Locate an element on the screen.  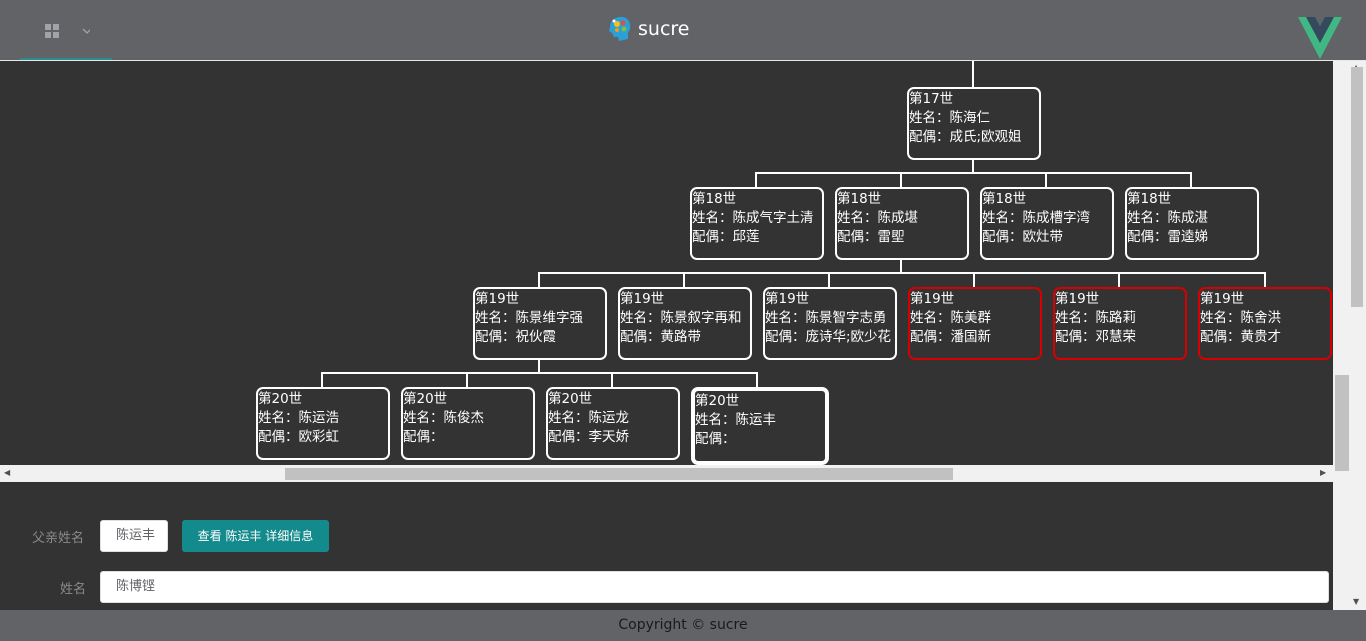
chevron-down-icon is located at coordinates (87, 31).